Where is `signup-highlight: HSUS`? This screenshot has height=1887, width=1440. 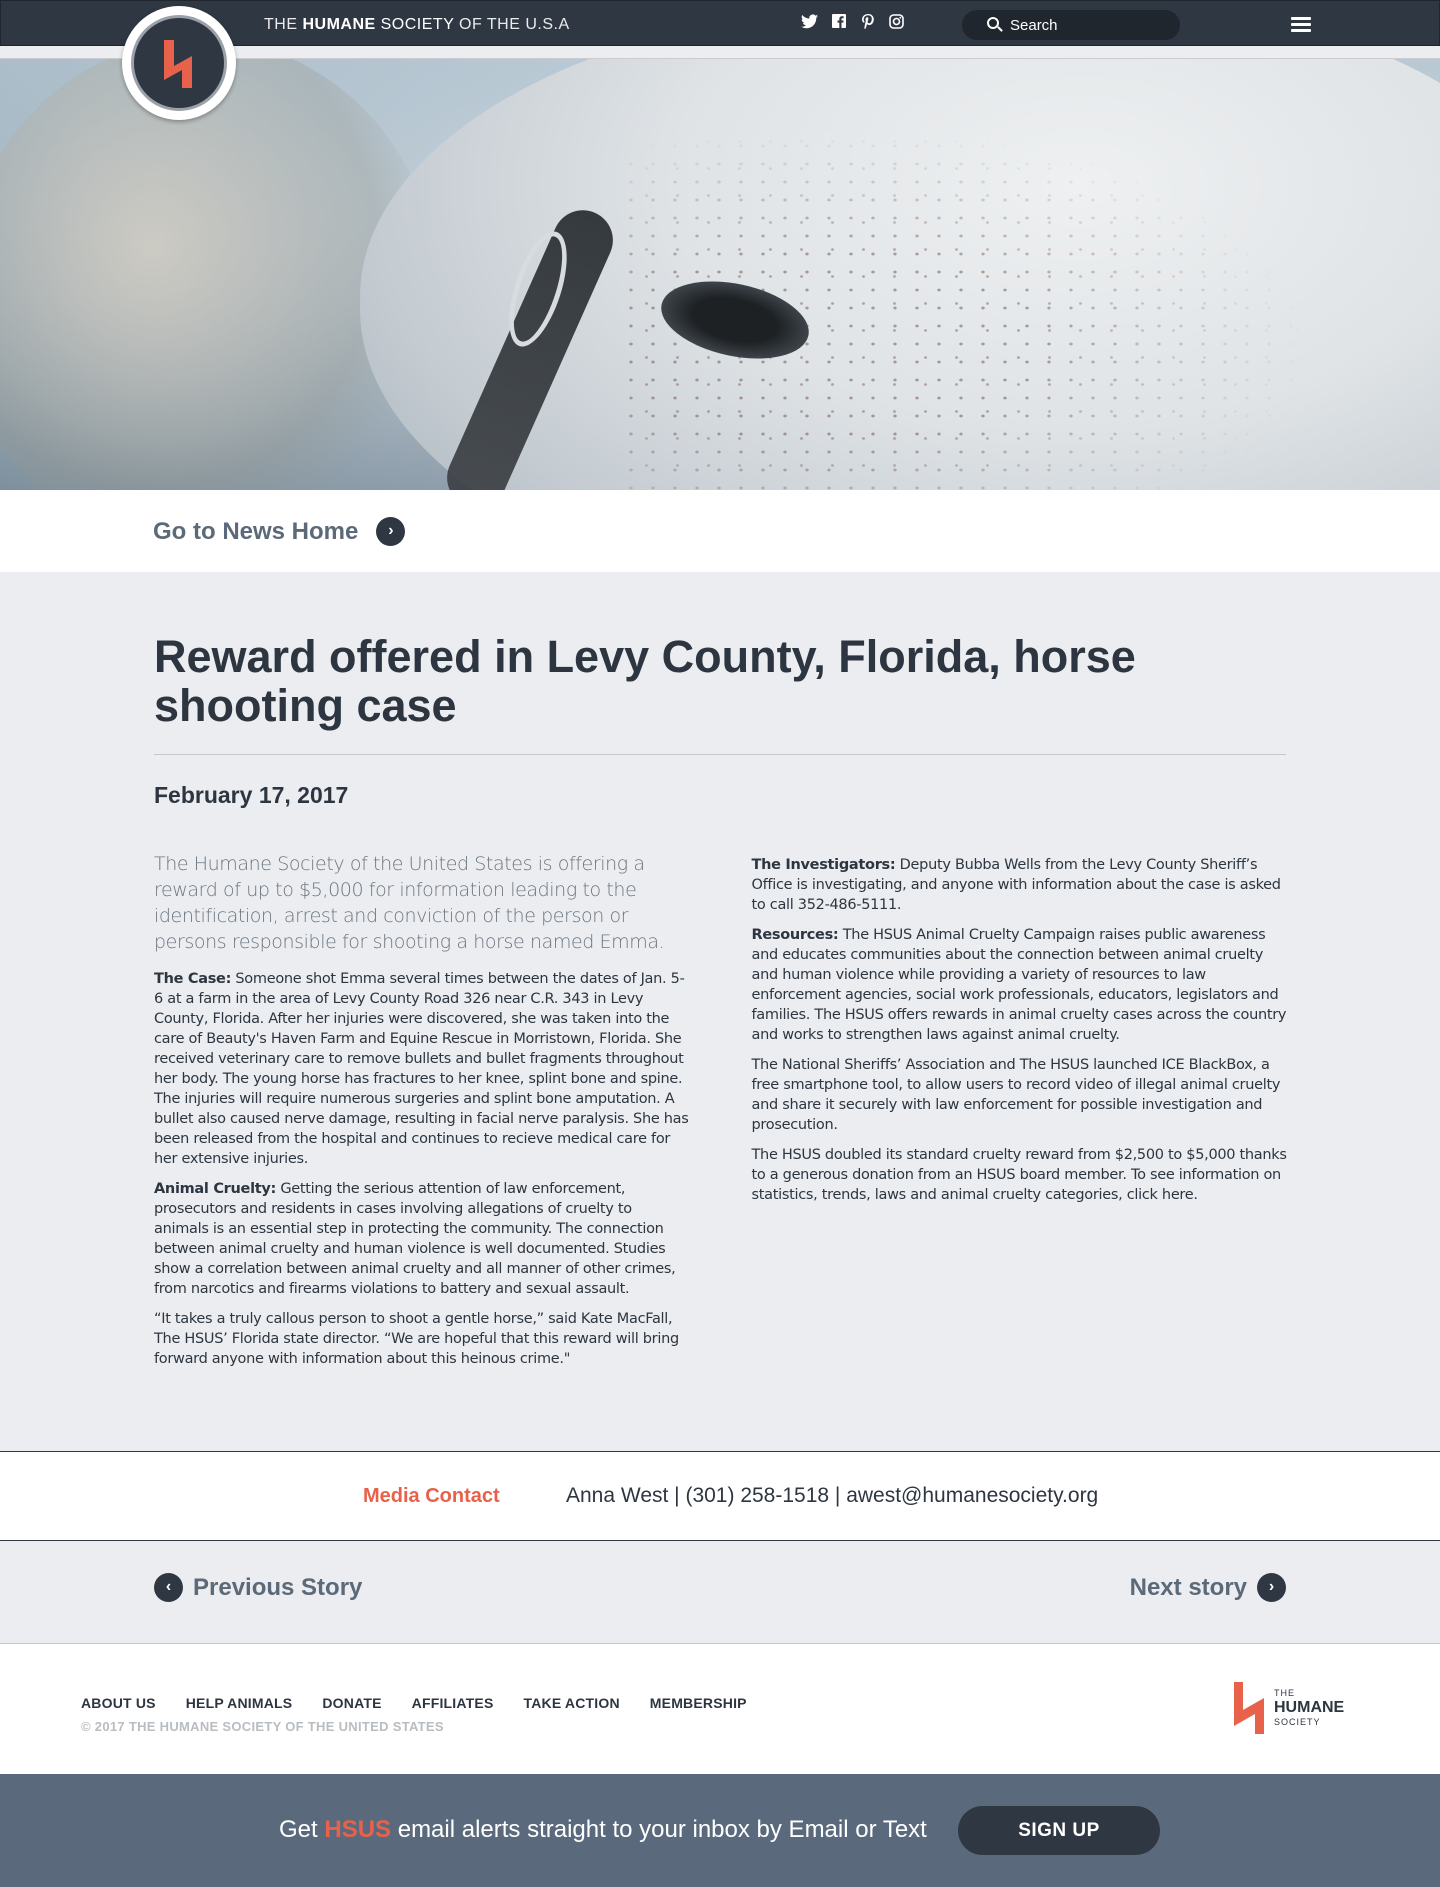 signup-highlight: HSUS is located at coordinates (358, 1829).